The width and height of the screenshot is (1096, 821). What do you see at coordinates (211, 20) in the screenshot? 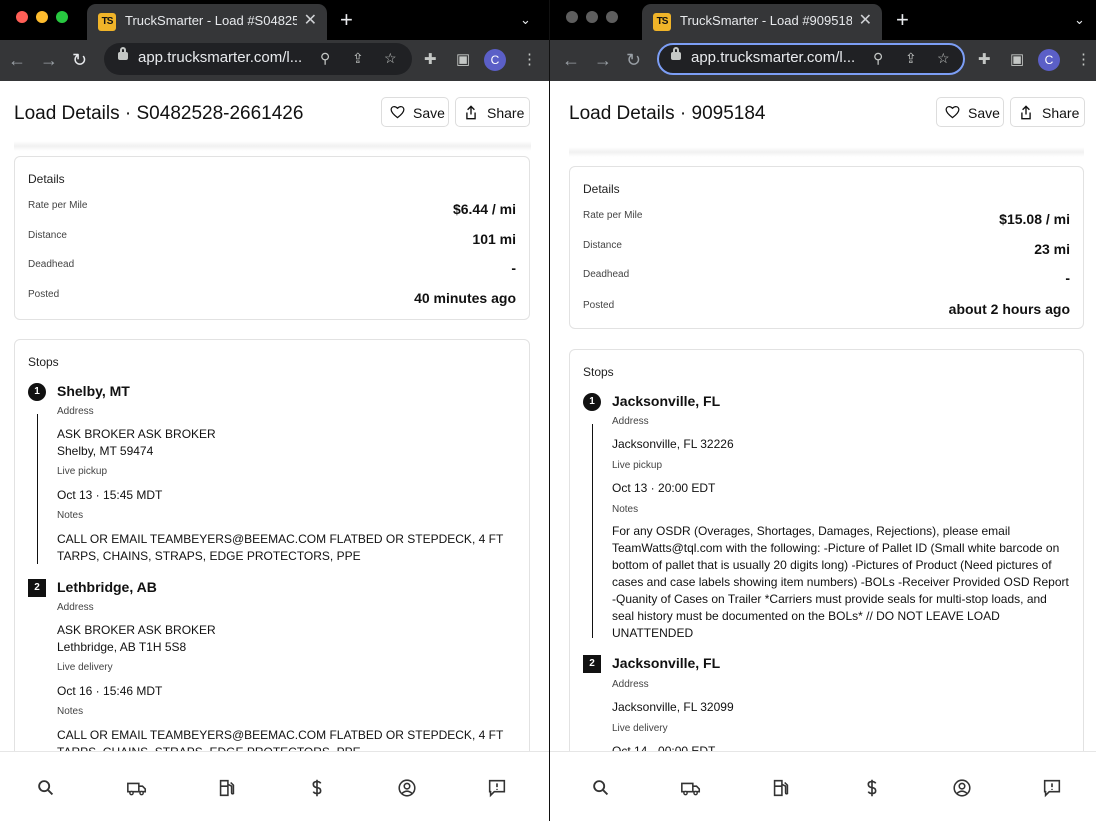
I see `tab-title: TruckSmarter - Load #S04825` at bounding box center [211, 20].